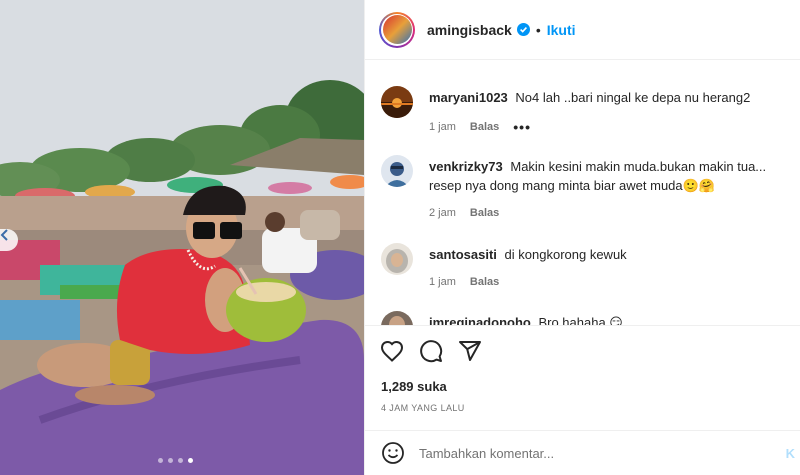 This screenshot has width=800, height=475. What do you see at coordinates (468, 97) in the screenshot?
I see `comment-username: maryani1023` at bounding box center [468, 97].